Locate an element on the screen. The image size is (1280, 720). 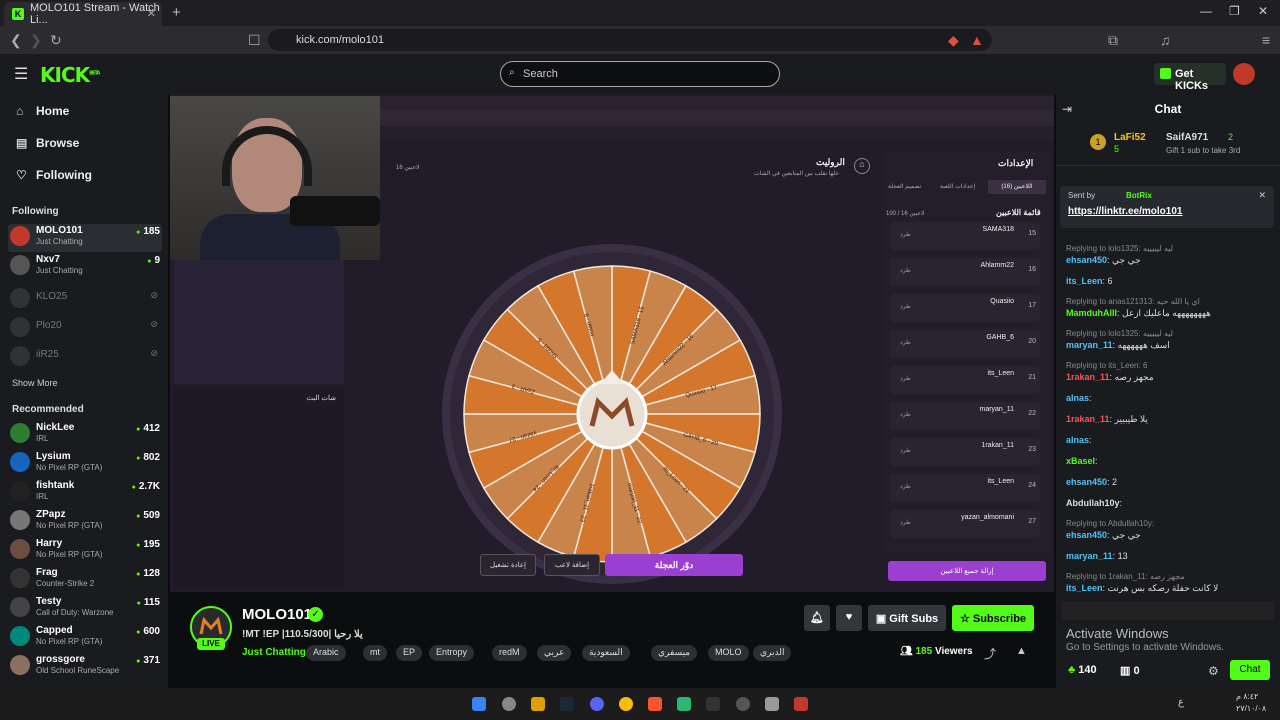
keyboard-language: ع is located at coordinates (1181, 702).